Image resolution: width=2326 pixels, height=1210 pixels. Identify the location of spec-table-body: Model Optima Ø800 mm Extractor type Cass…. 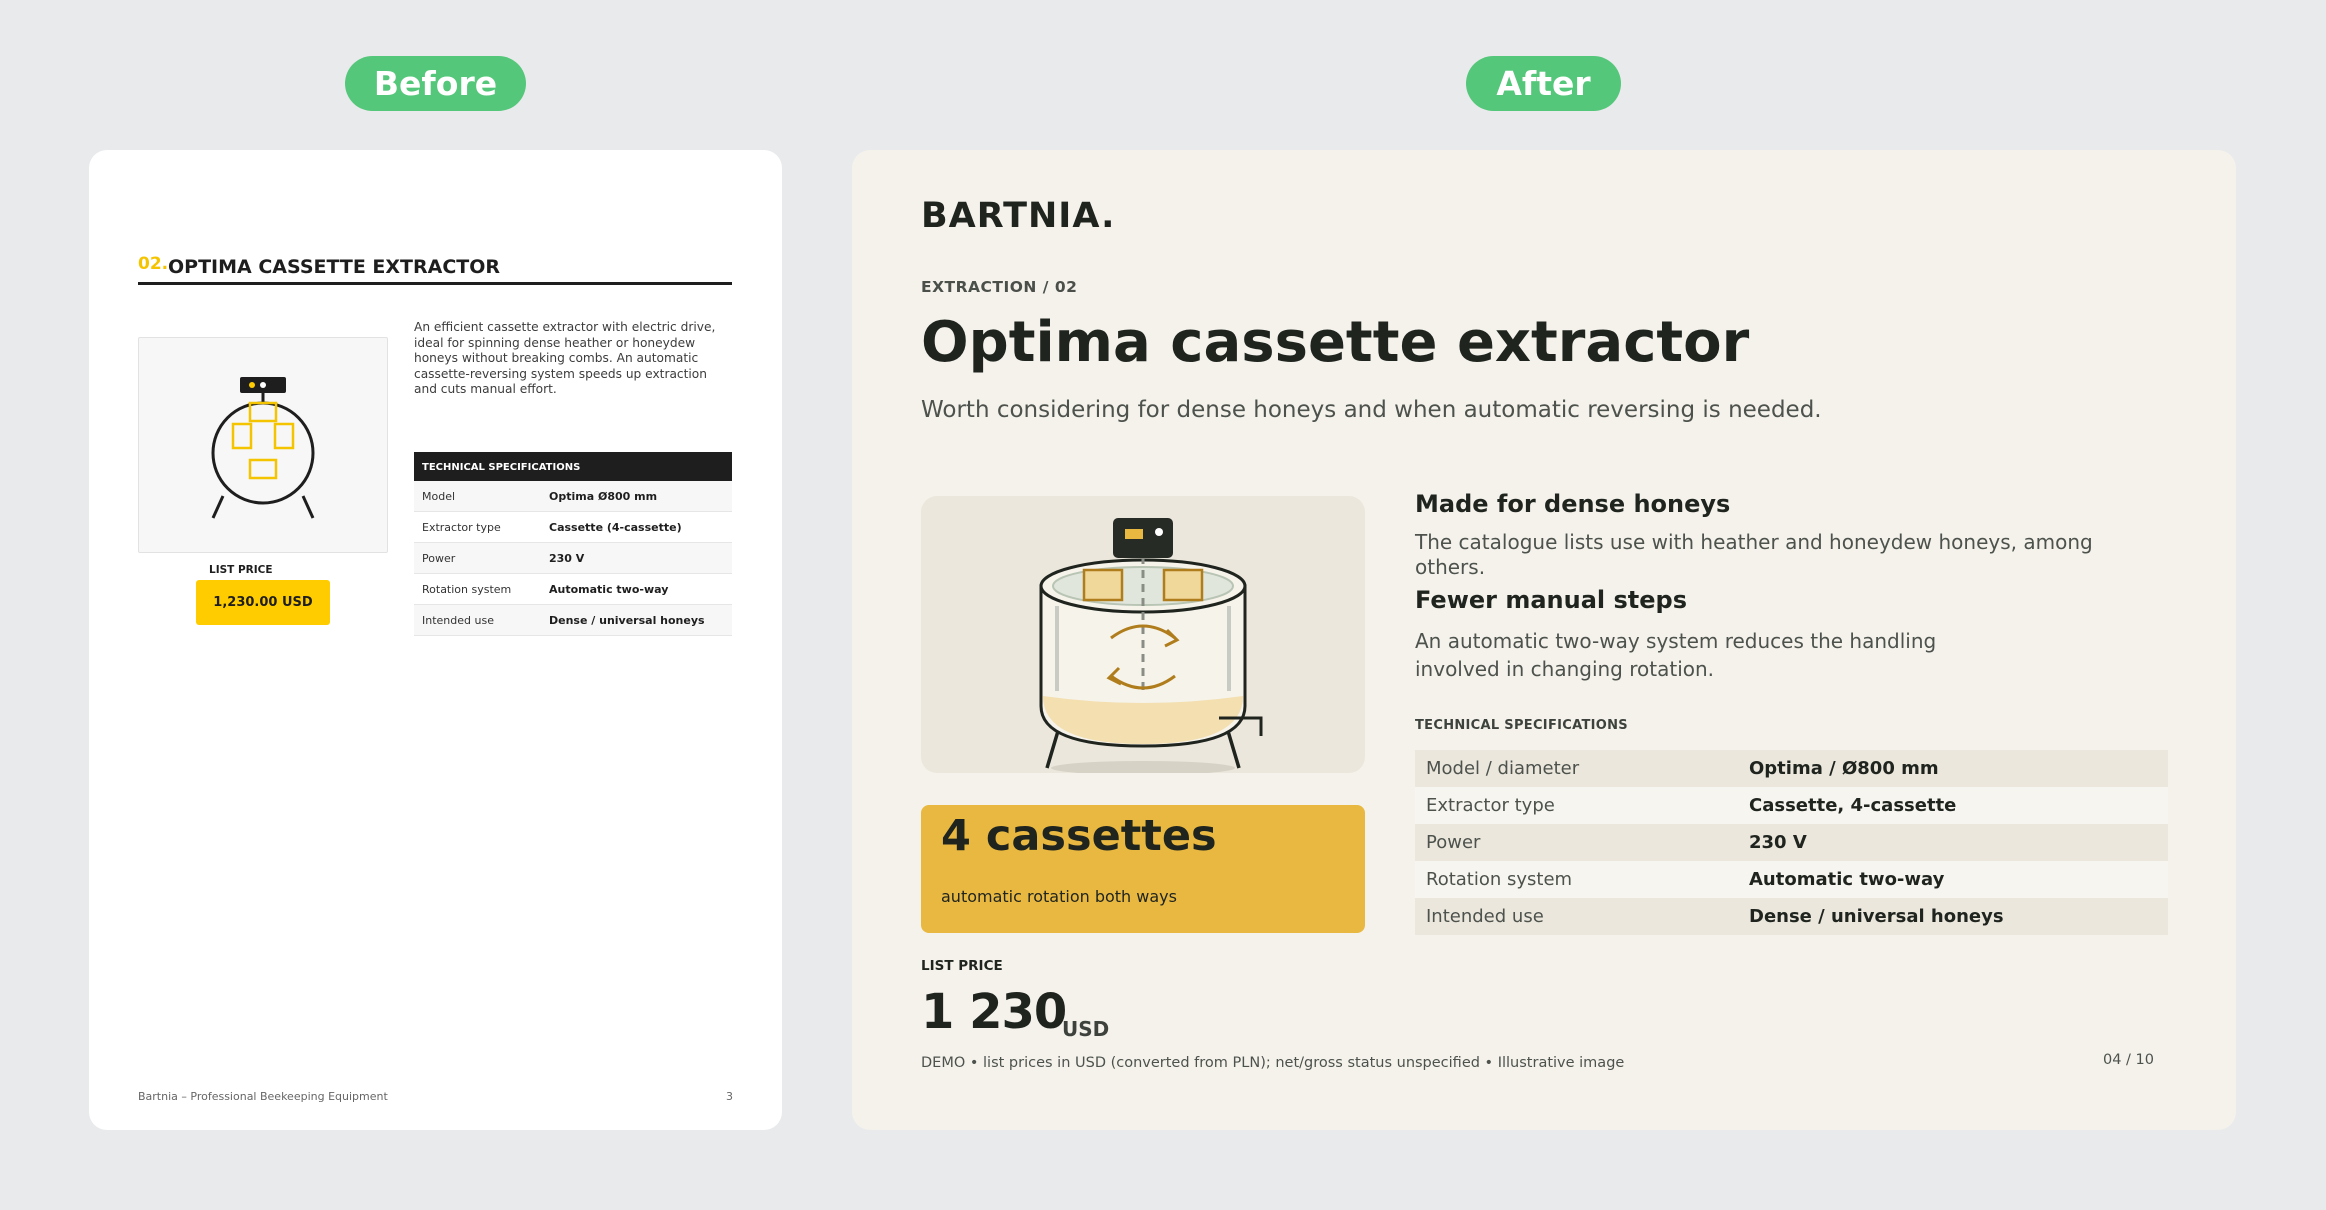
(573, 558).